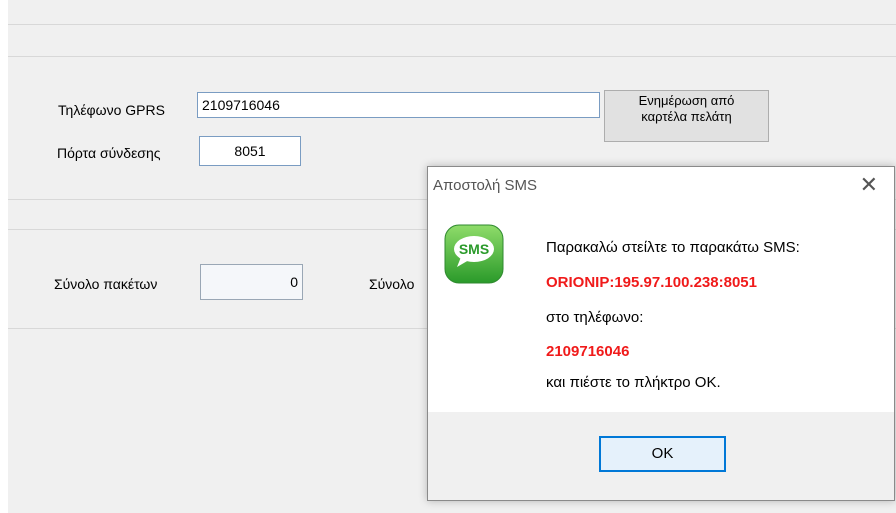 The image size is (896, 513). Describe the element at coordinates (398, 105) in the screenshot. I see `gprs-phone-input` at that location.